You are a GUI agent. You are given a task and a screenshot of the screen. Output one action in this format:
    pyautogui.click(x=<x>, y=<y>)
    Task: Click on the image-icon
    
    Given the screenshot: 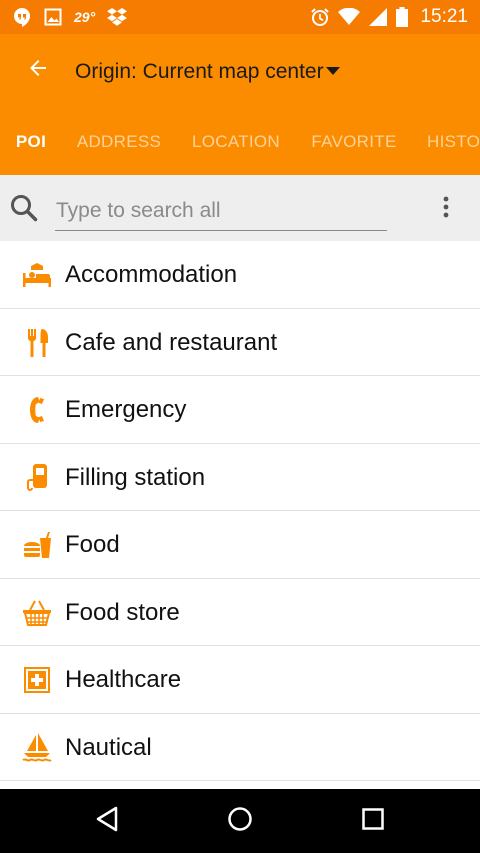 What is the action you would take?
    pyautogui.click(x=53, y=17)
    